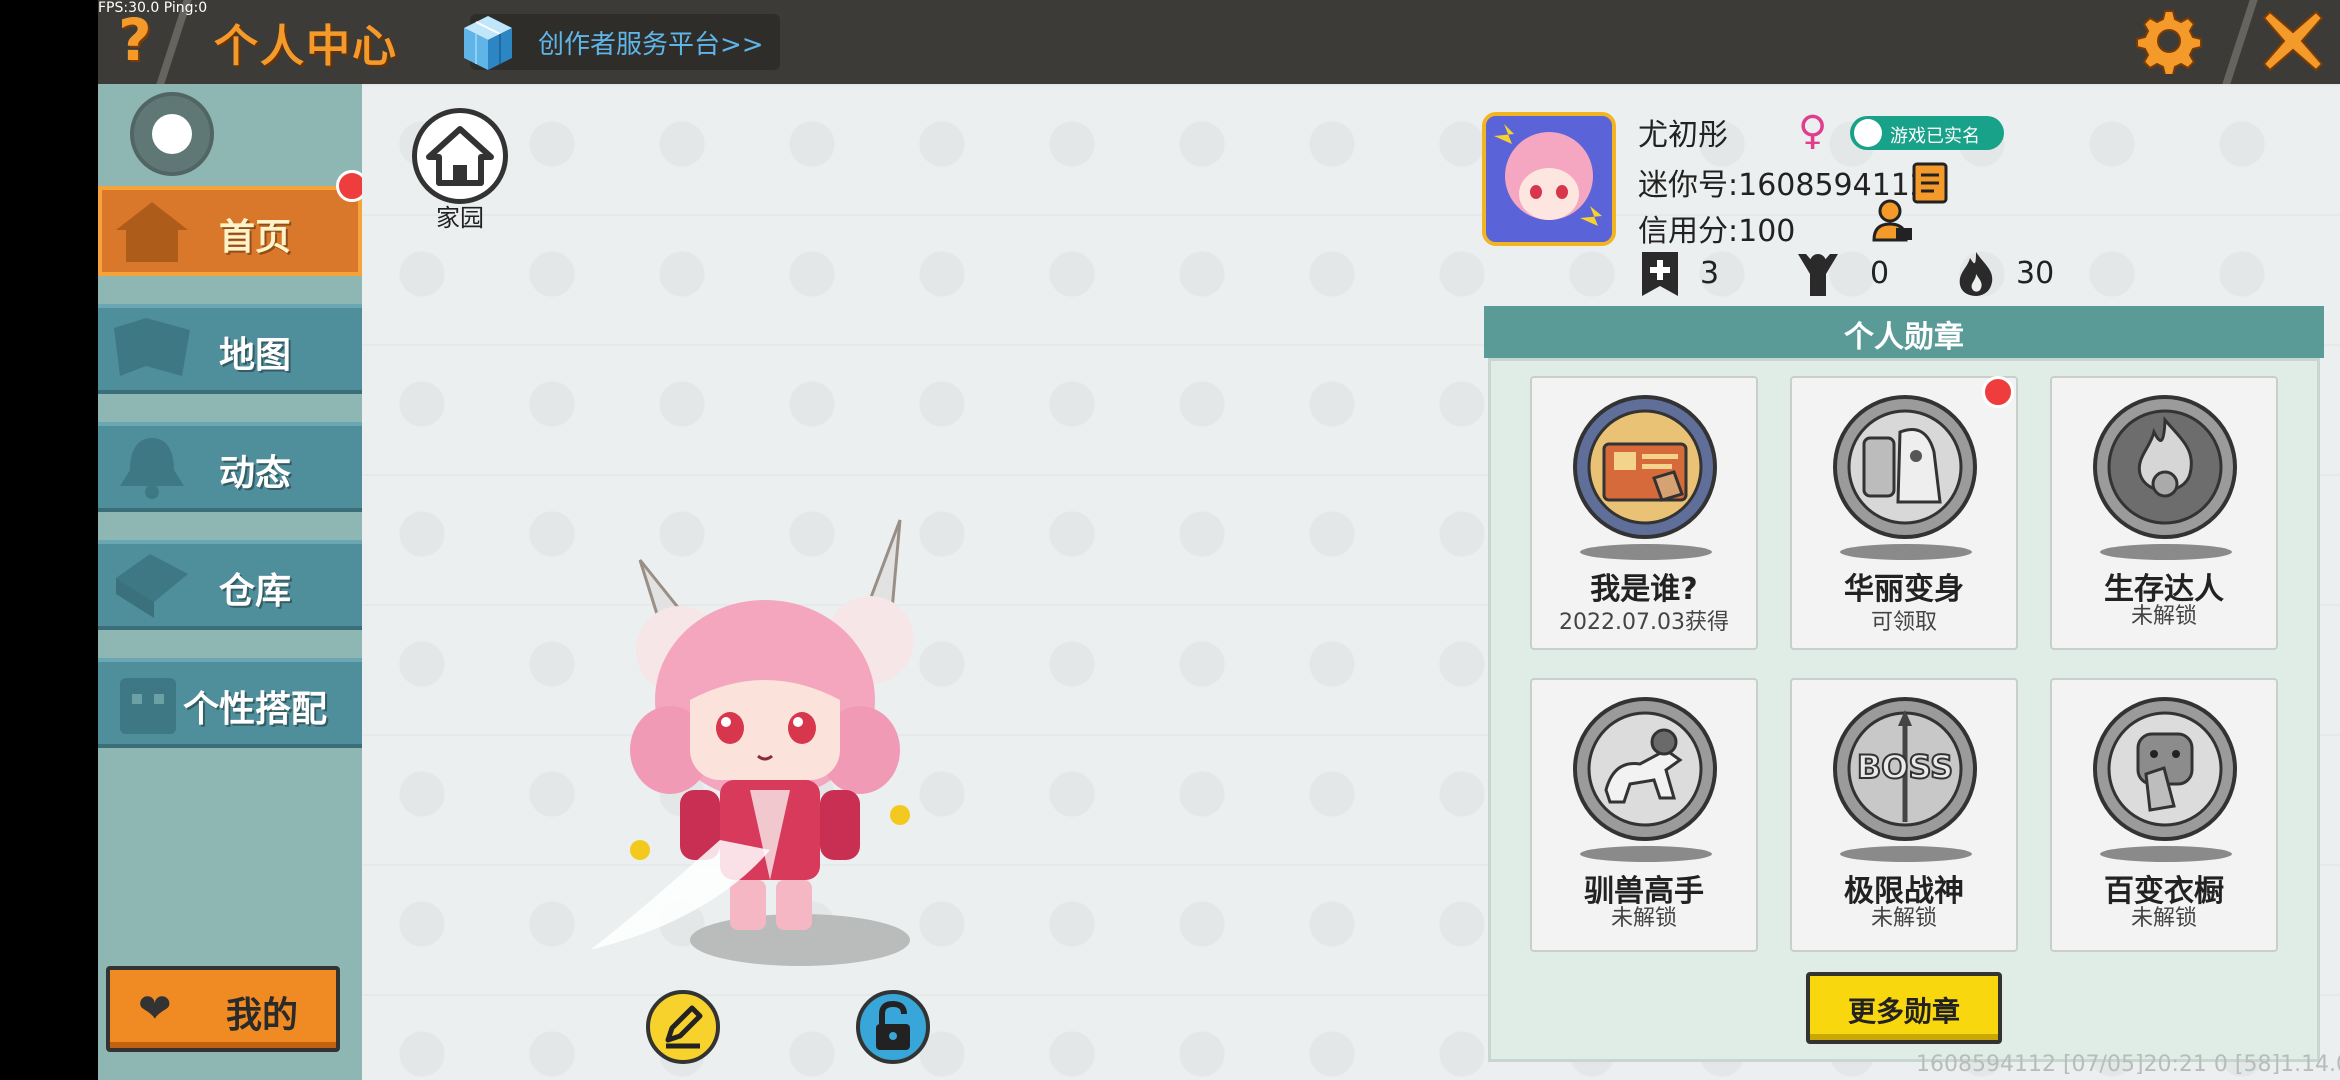 The width and height of the screenshot is (2340, 1080). I want to click on badge-card: 华丽变身 可领取, so click(1904, 513).